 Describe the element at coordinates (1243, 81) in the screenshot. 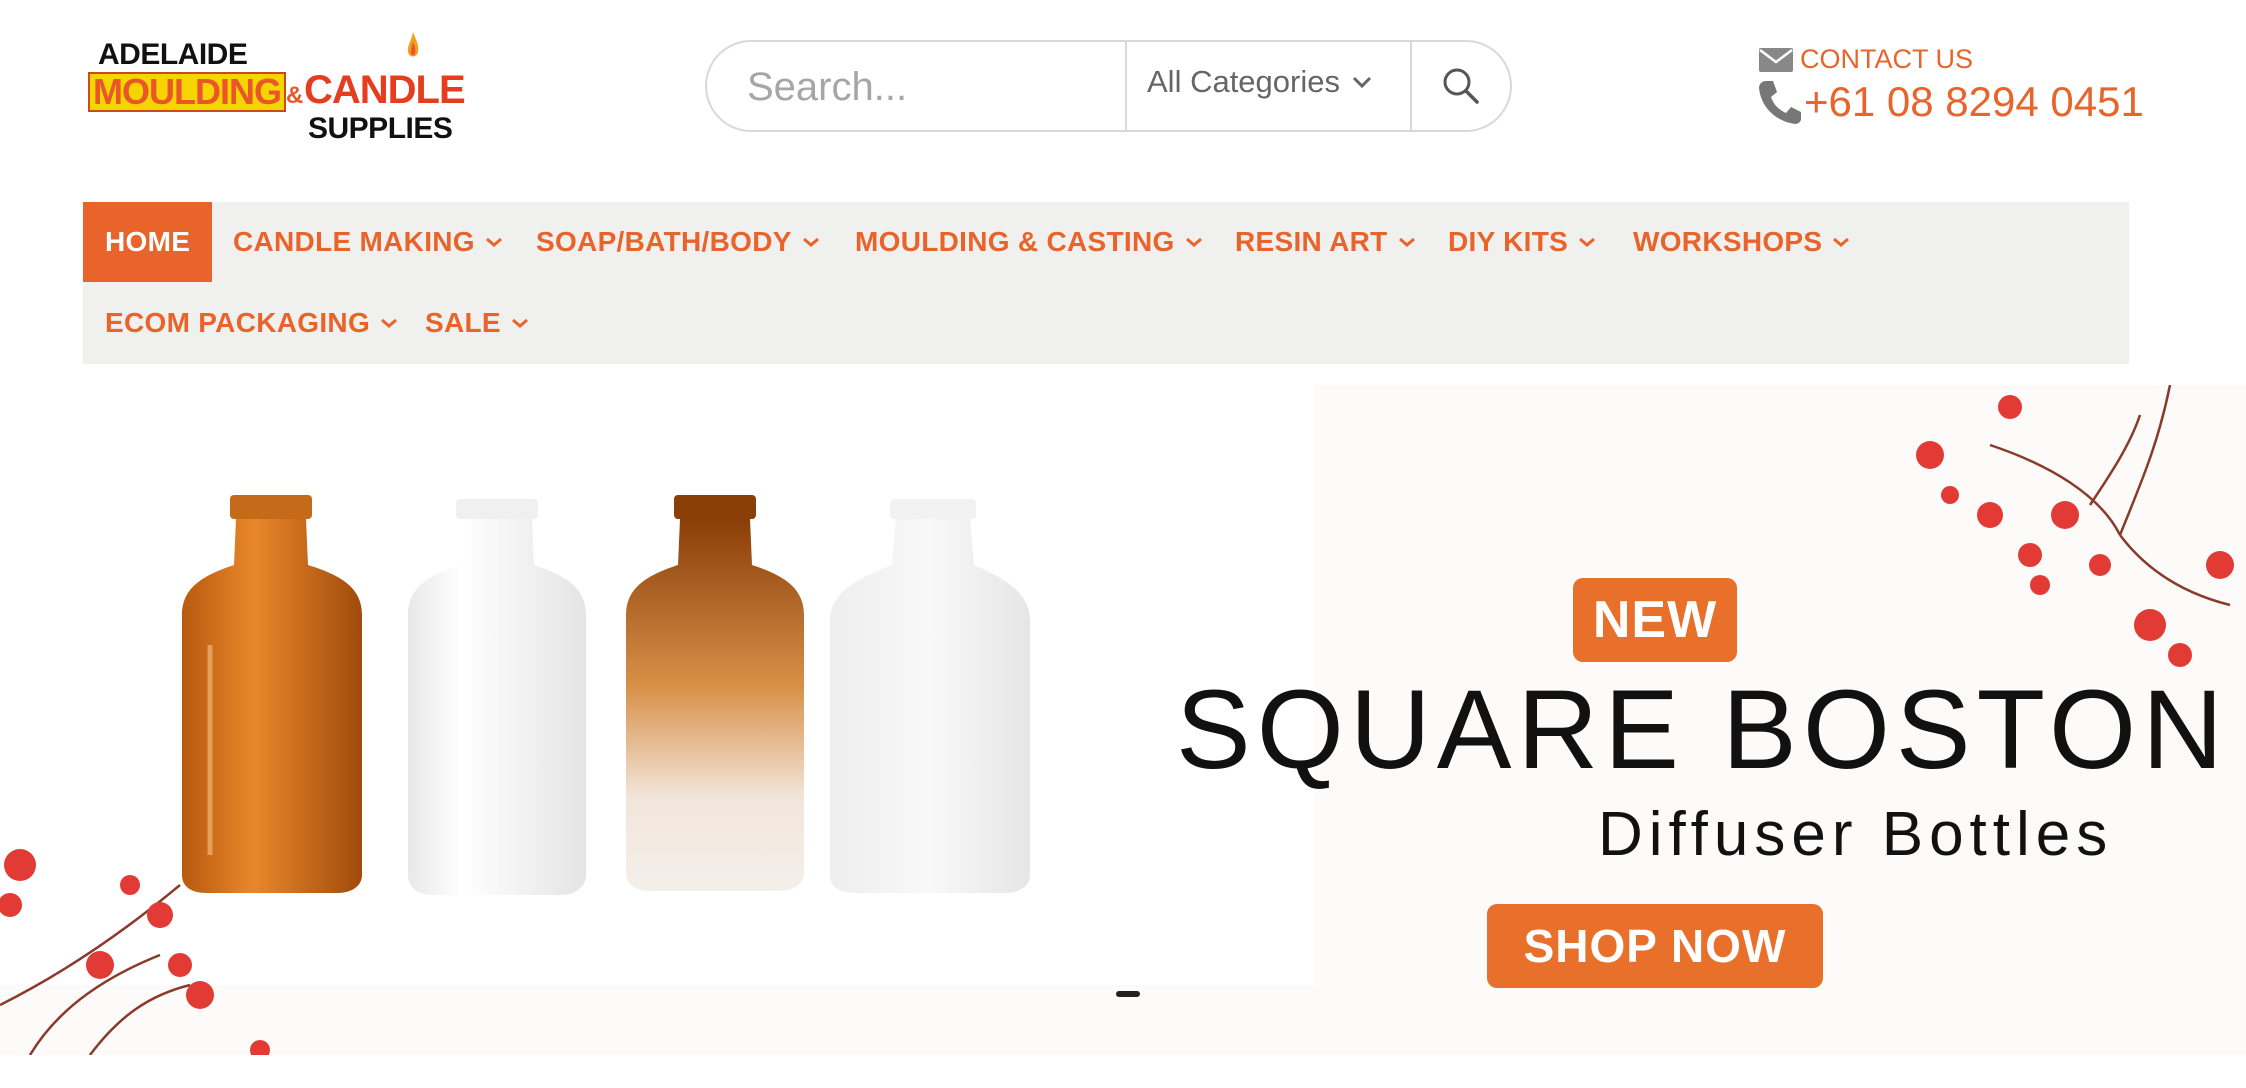

I see `category-select-label: All Categories` at that location.